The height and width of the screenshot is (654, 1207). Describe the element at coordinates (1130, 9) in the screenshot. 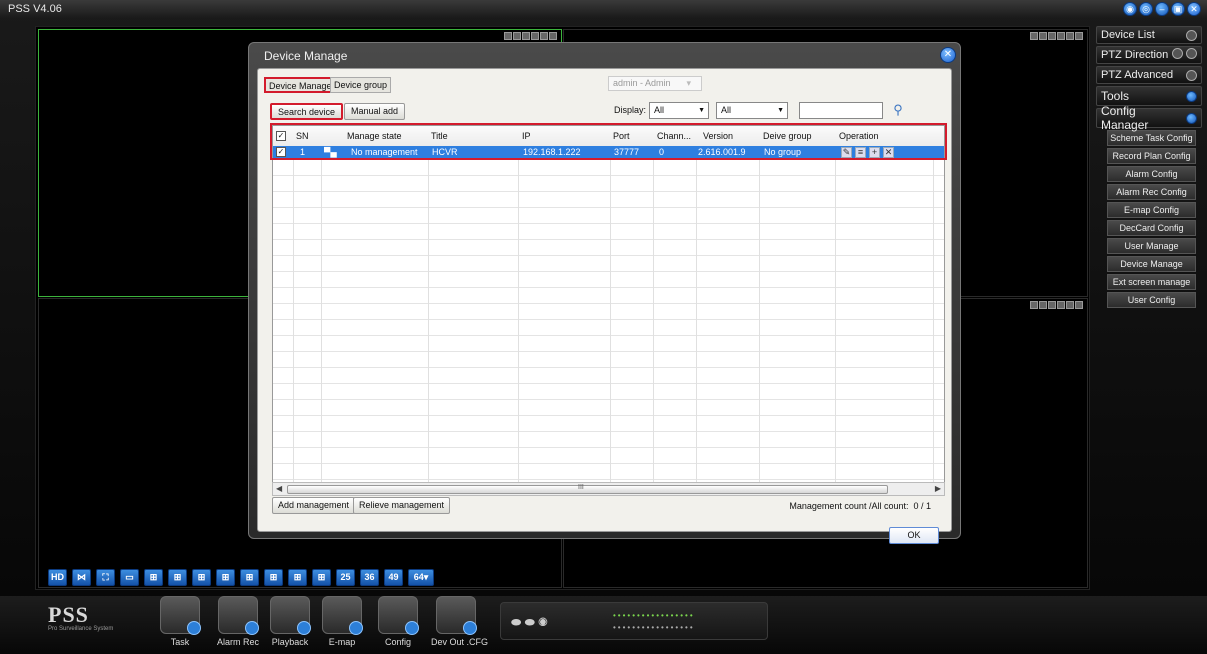

I see `lock-icon: ◉` at that location.